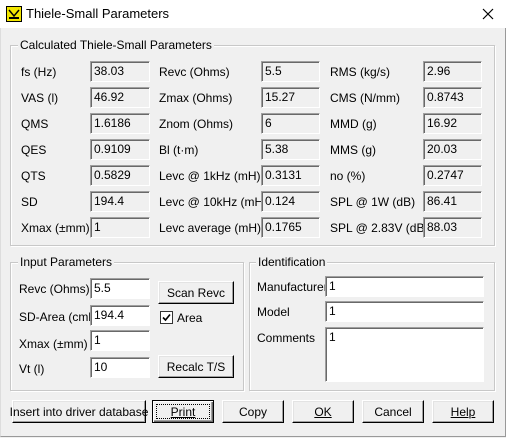 Image resolution: width=506 pixels, height=438 pixels. I want to click on comments-textarea: 1, so click(404, 354).